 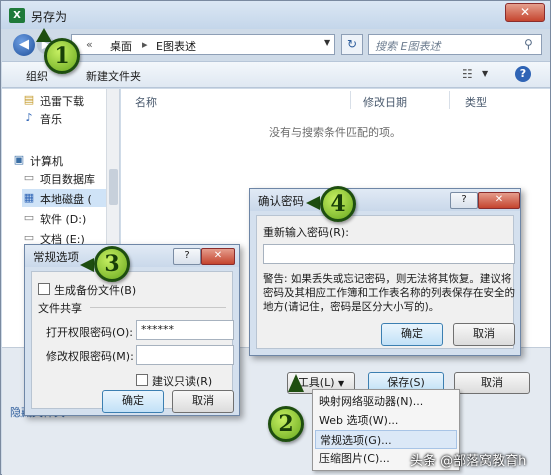 What do you see at coordinates (467, 74) in the screenshot?
I see `view-icon: ☷` at bounding box center [467, 74].